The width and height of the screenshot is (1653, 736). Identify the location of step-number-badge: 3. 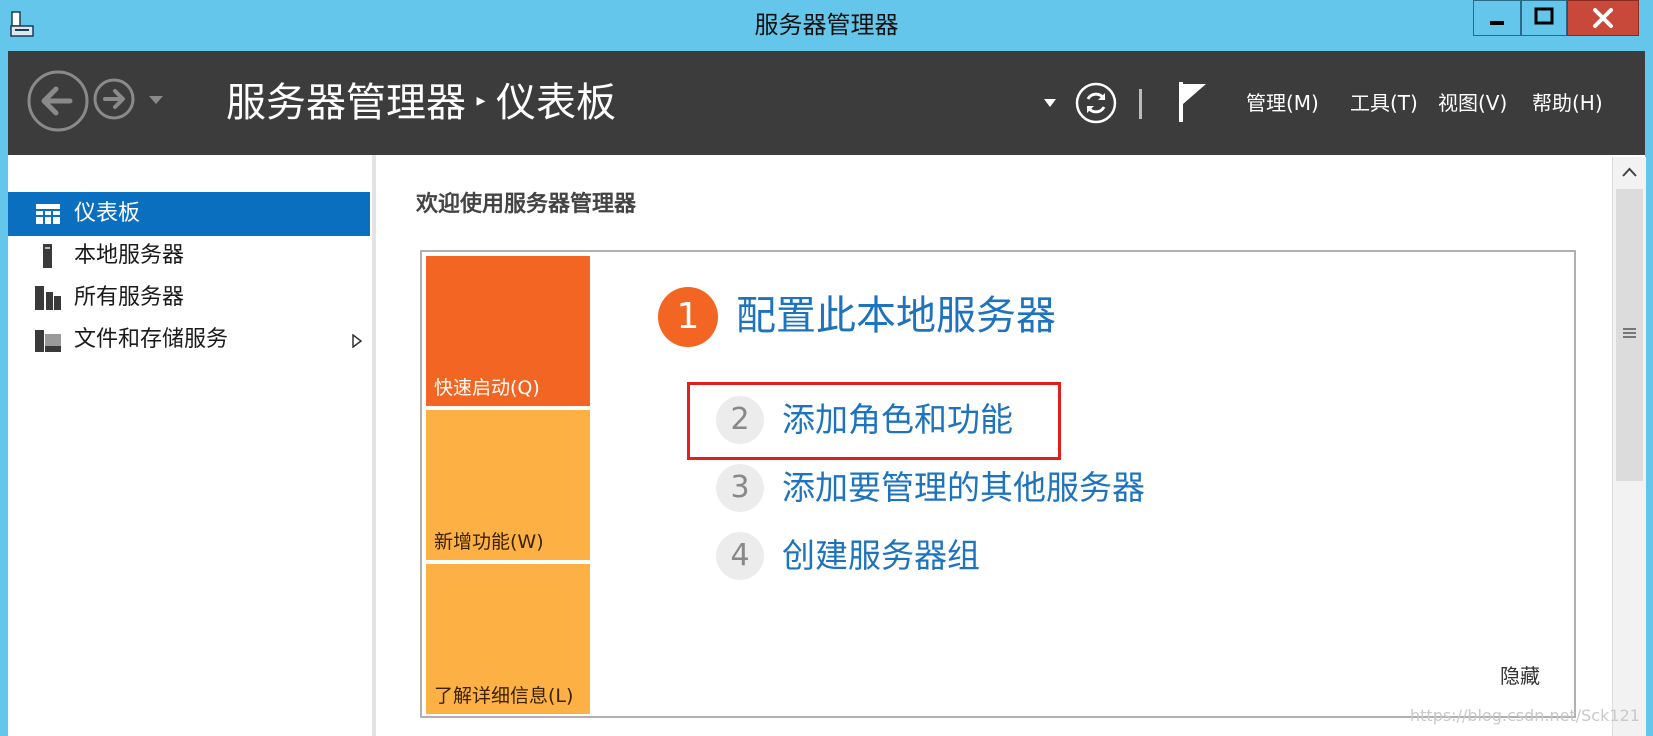
(740, 488).